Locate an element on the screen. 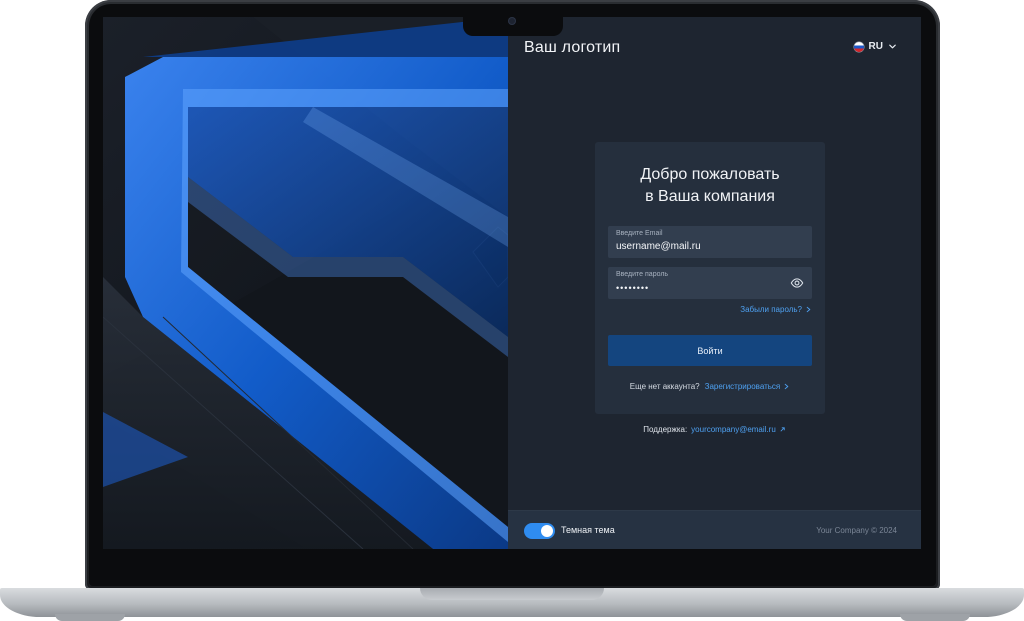  register-prompt: Еще нет аккаунта? is located at coordinates (664, 386).